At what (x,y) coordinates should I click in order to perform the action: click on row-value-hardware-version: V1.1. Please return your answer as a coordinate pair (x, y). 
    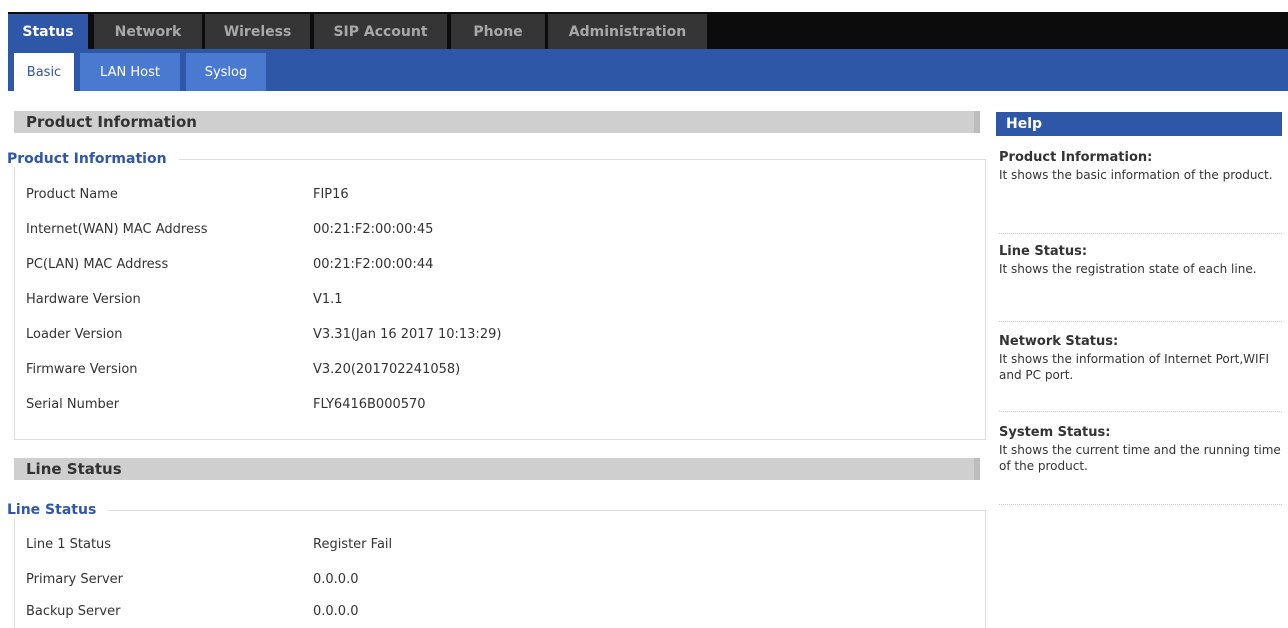
    Looking at the image, I should click on (328, 299).